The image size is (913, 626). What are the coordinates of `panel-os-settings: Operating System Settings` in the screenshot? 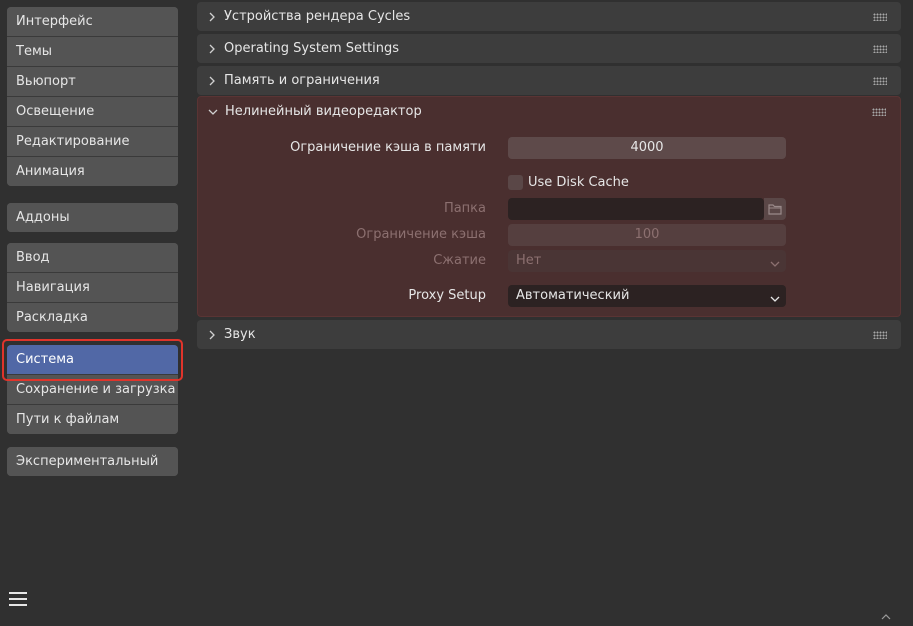 It's located at (549, 48).